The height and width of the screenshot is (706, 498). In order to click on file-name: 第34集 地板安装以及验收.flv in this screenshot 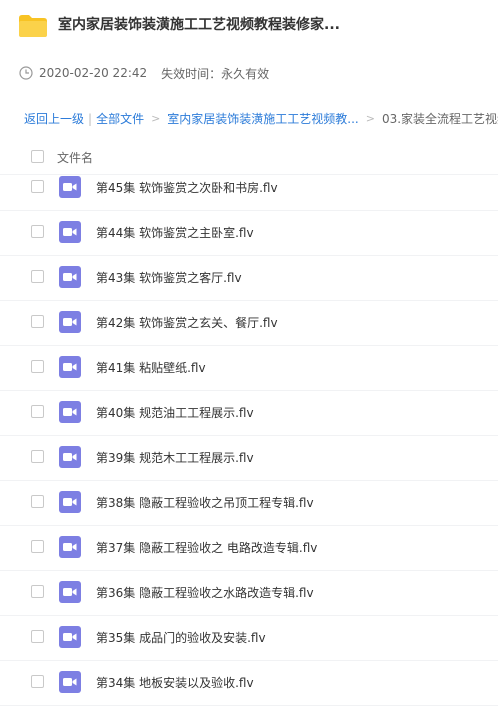, I will do `click(175, 682)`.